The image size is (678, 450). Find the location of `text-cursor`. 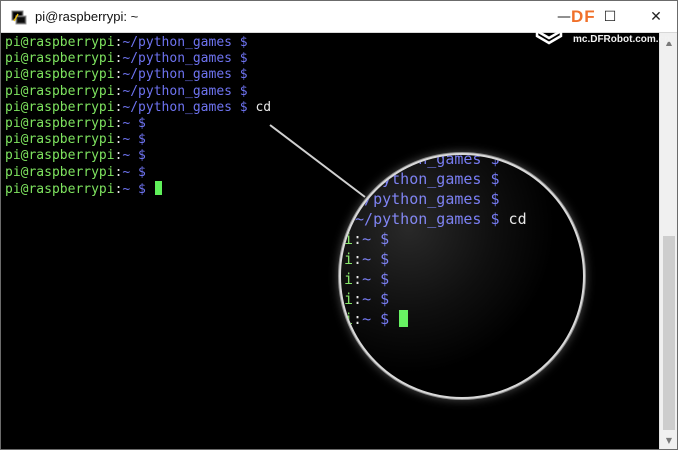

text-cursor is located at coordinates (404, 318).